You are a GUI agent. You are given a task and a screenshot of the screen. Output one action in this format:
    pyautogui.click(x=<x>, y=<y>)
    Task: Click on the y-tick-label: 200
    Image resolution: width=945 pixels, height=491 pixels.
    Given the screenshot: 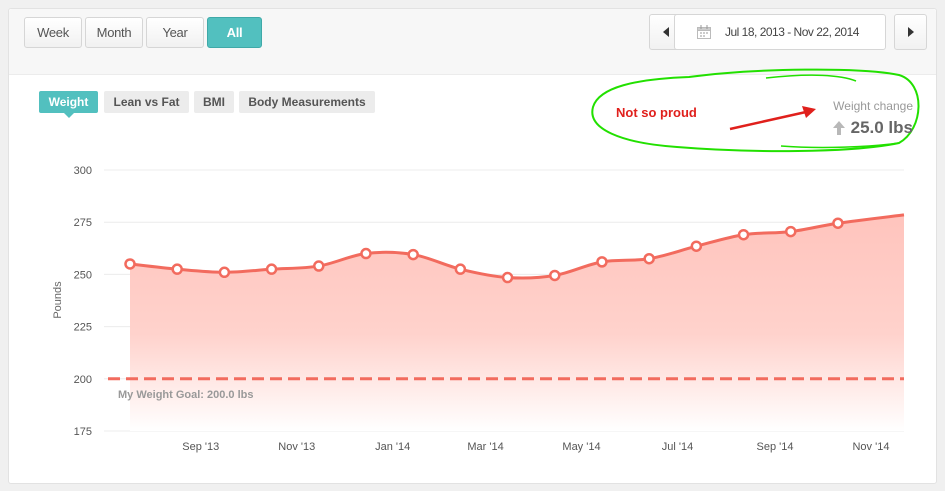 What is the action you would take?
    pyautogui.click(x=83, y=380)
    